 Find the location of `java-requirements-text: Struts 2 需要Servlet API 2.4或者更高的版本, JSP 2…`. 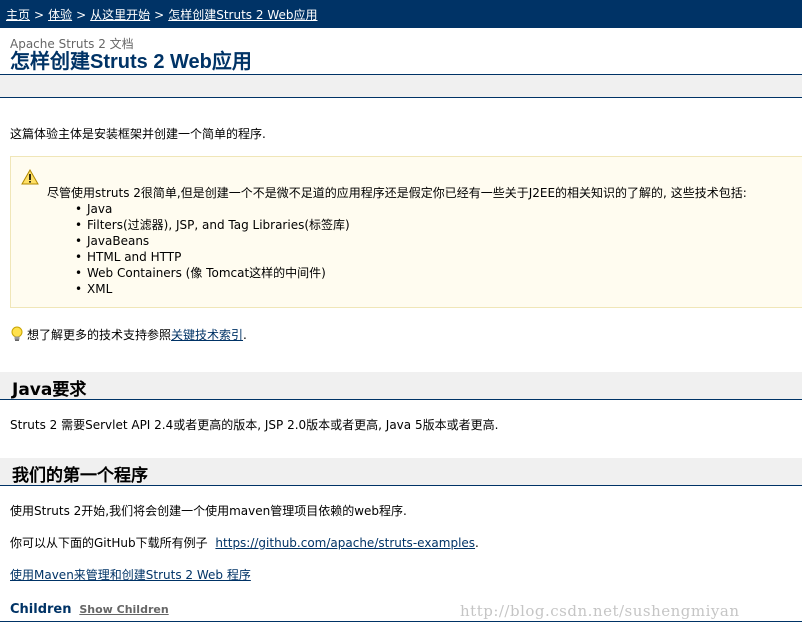

java-requirements-text: Struts 2 需要Servlet API 2.4或者更高的版本, JSP 2… is located at coordinates (254, 425).